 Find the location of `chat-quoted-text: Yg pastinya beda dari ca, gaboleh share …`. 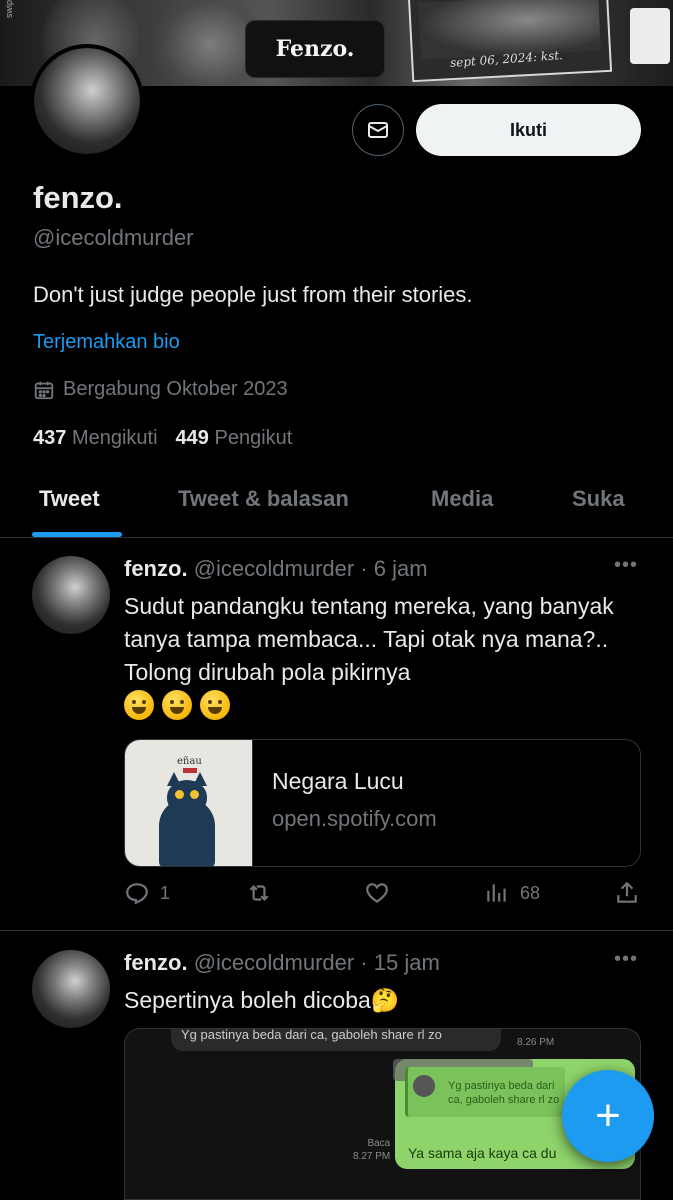

chat-quoted-text: Yg pastinya beda dari ca, gaboleh share … is located at coordinates (504, 1093).